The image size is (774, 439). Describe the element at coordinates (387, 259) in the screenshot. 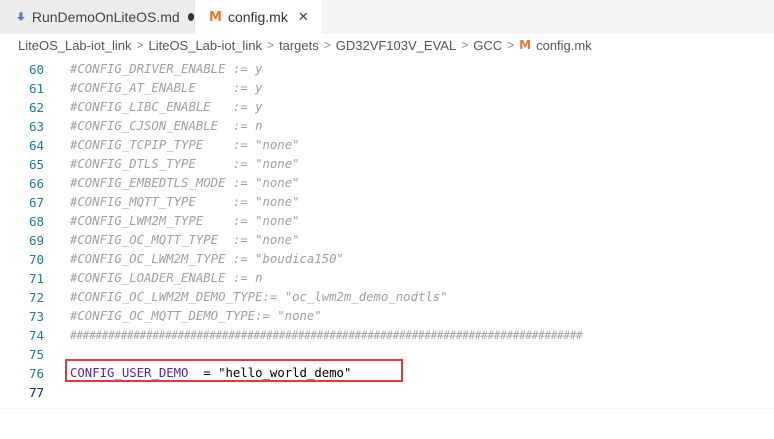

I see `code-line: 70 #CONFIG_OC_LWM2M_TYPE := "boudica150"` at that location.